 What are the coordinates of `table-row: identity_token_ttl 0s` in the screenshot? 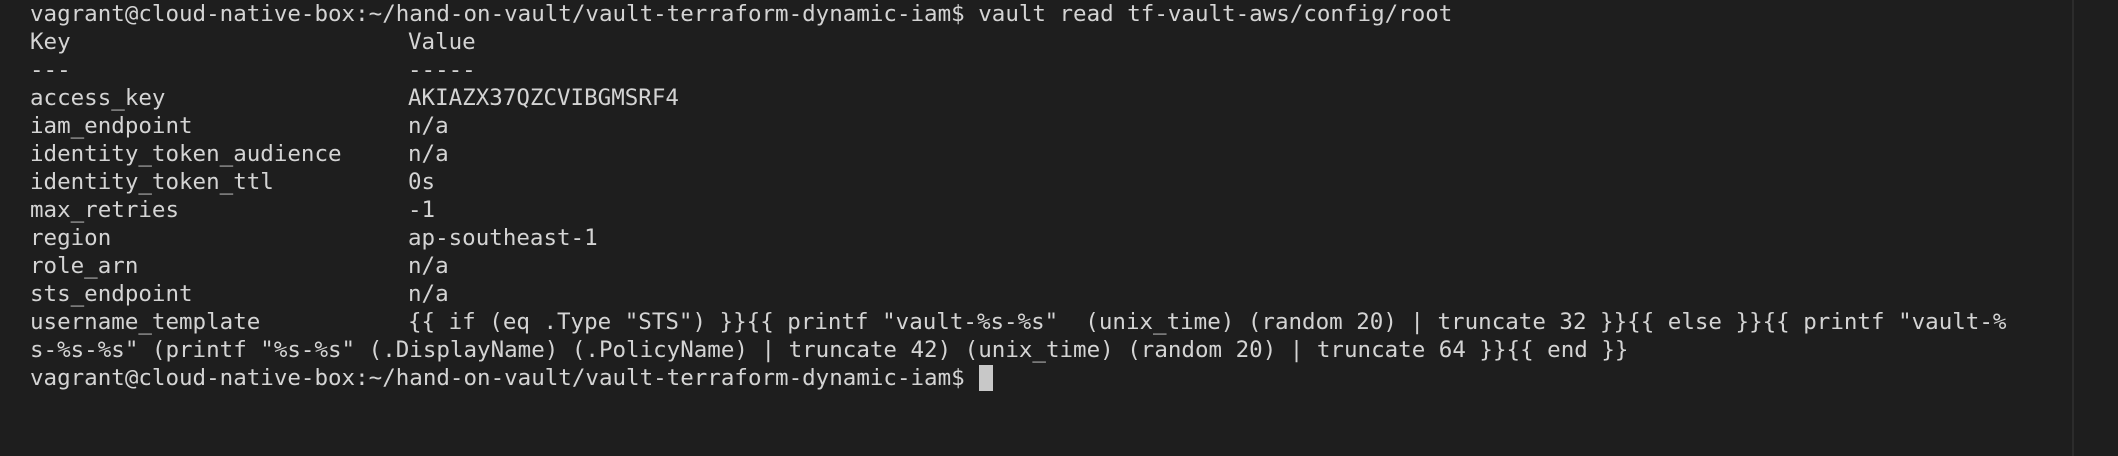 It's located at (1051, 182).